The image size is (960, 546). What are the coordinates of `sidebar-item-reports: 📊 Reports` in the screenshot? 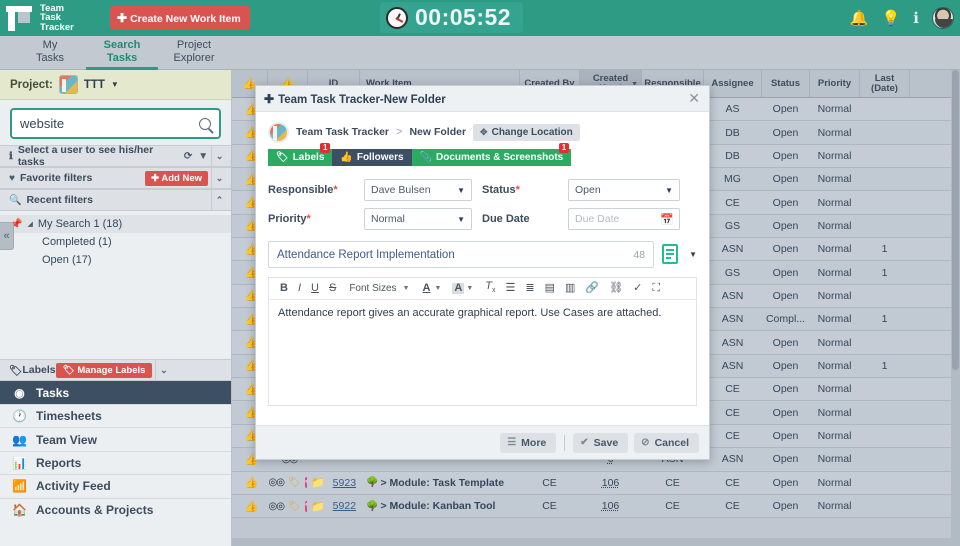 It's located at (115, 462).